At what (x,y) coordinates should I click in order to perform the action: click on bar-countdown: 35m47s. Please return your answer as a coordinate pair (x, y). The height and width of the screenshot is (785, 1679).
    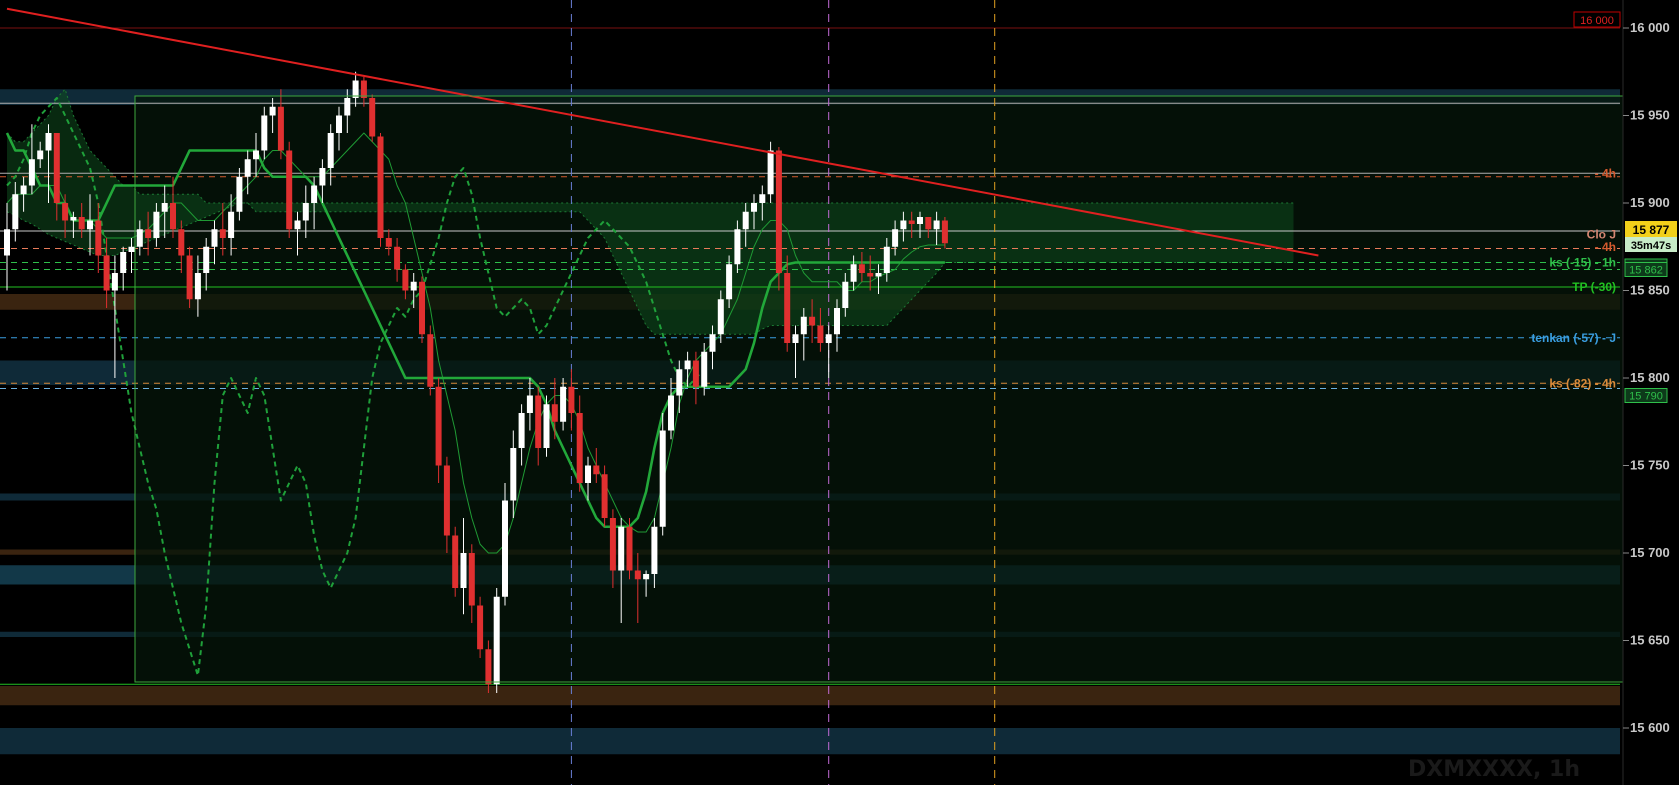
    Looking at the image, I should click on (1651, 246).